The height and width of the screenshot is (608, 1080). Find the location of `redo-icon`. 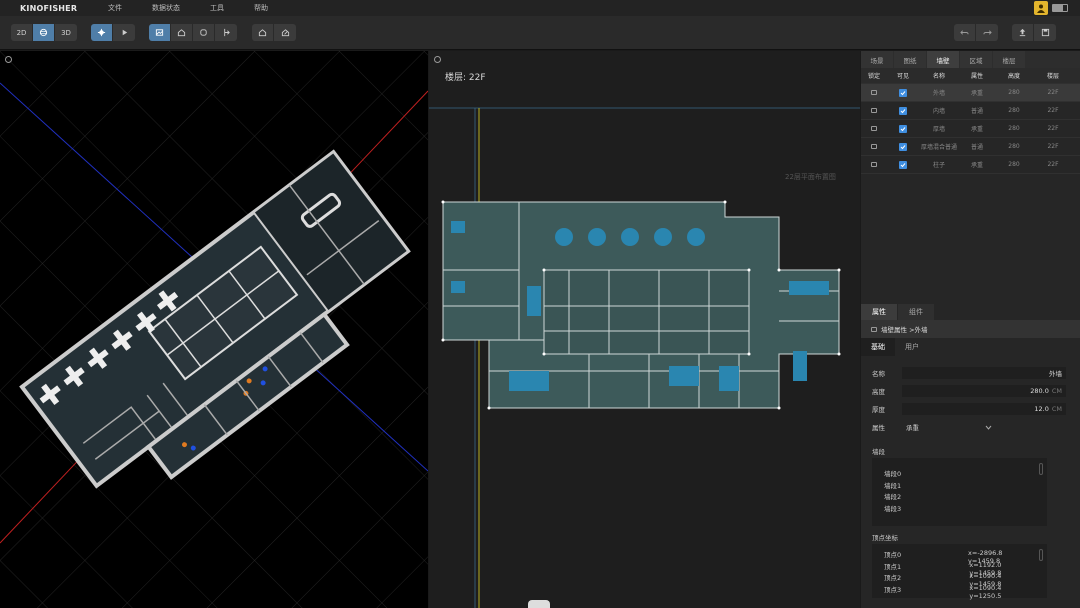

redo-icon is located at coordinates (987, 32).